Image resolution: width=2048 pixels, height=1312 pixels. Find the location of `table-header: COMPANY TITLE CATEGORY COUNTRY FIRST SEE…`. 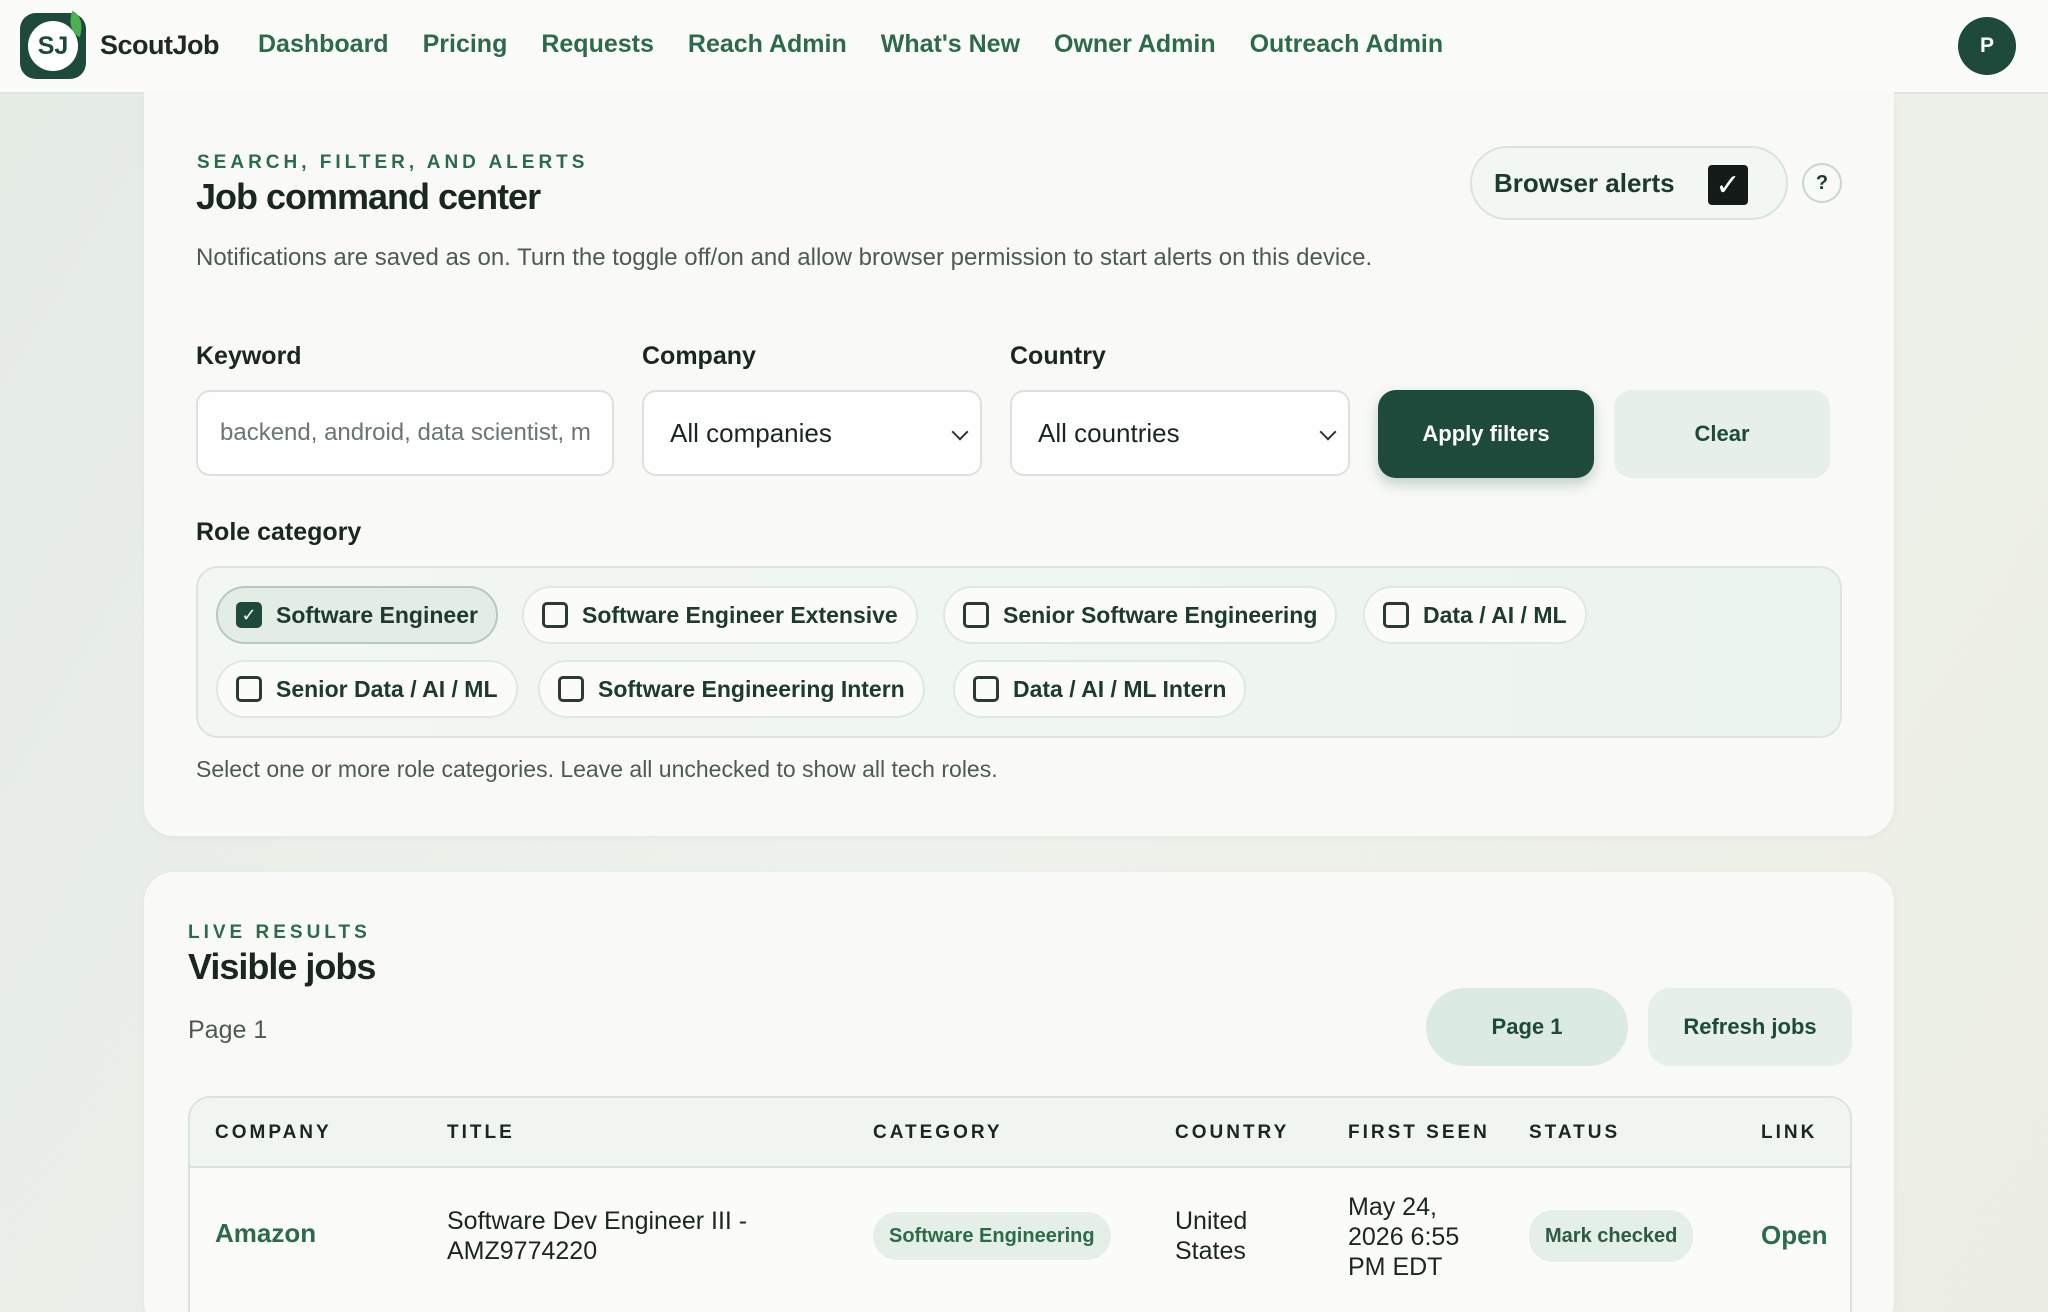

table-header: COMPANY TITLE CATEGORY COUNTRY FIRST SEE… is located at coordinates (1020, 1133).